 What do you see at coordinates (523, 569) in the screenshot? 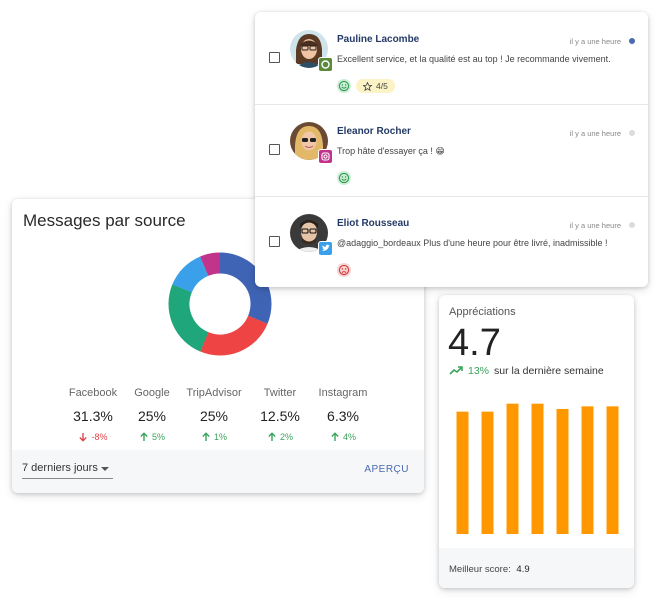
I see `best-score-value: 4.9` at bounding box center [523, 569].